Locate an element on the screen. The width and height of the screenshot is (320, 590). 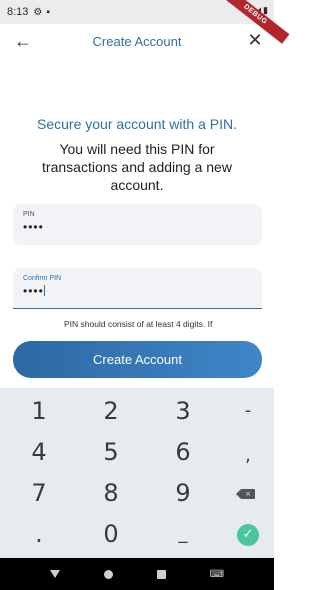
pin-field-label: PIN is located at coordinates (29, 214).